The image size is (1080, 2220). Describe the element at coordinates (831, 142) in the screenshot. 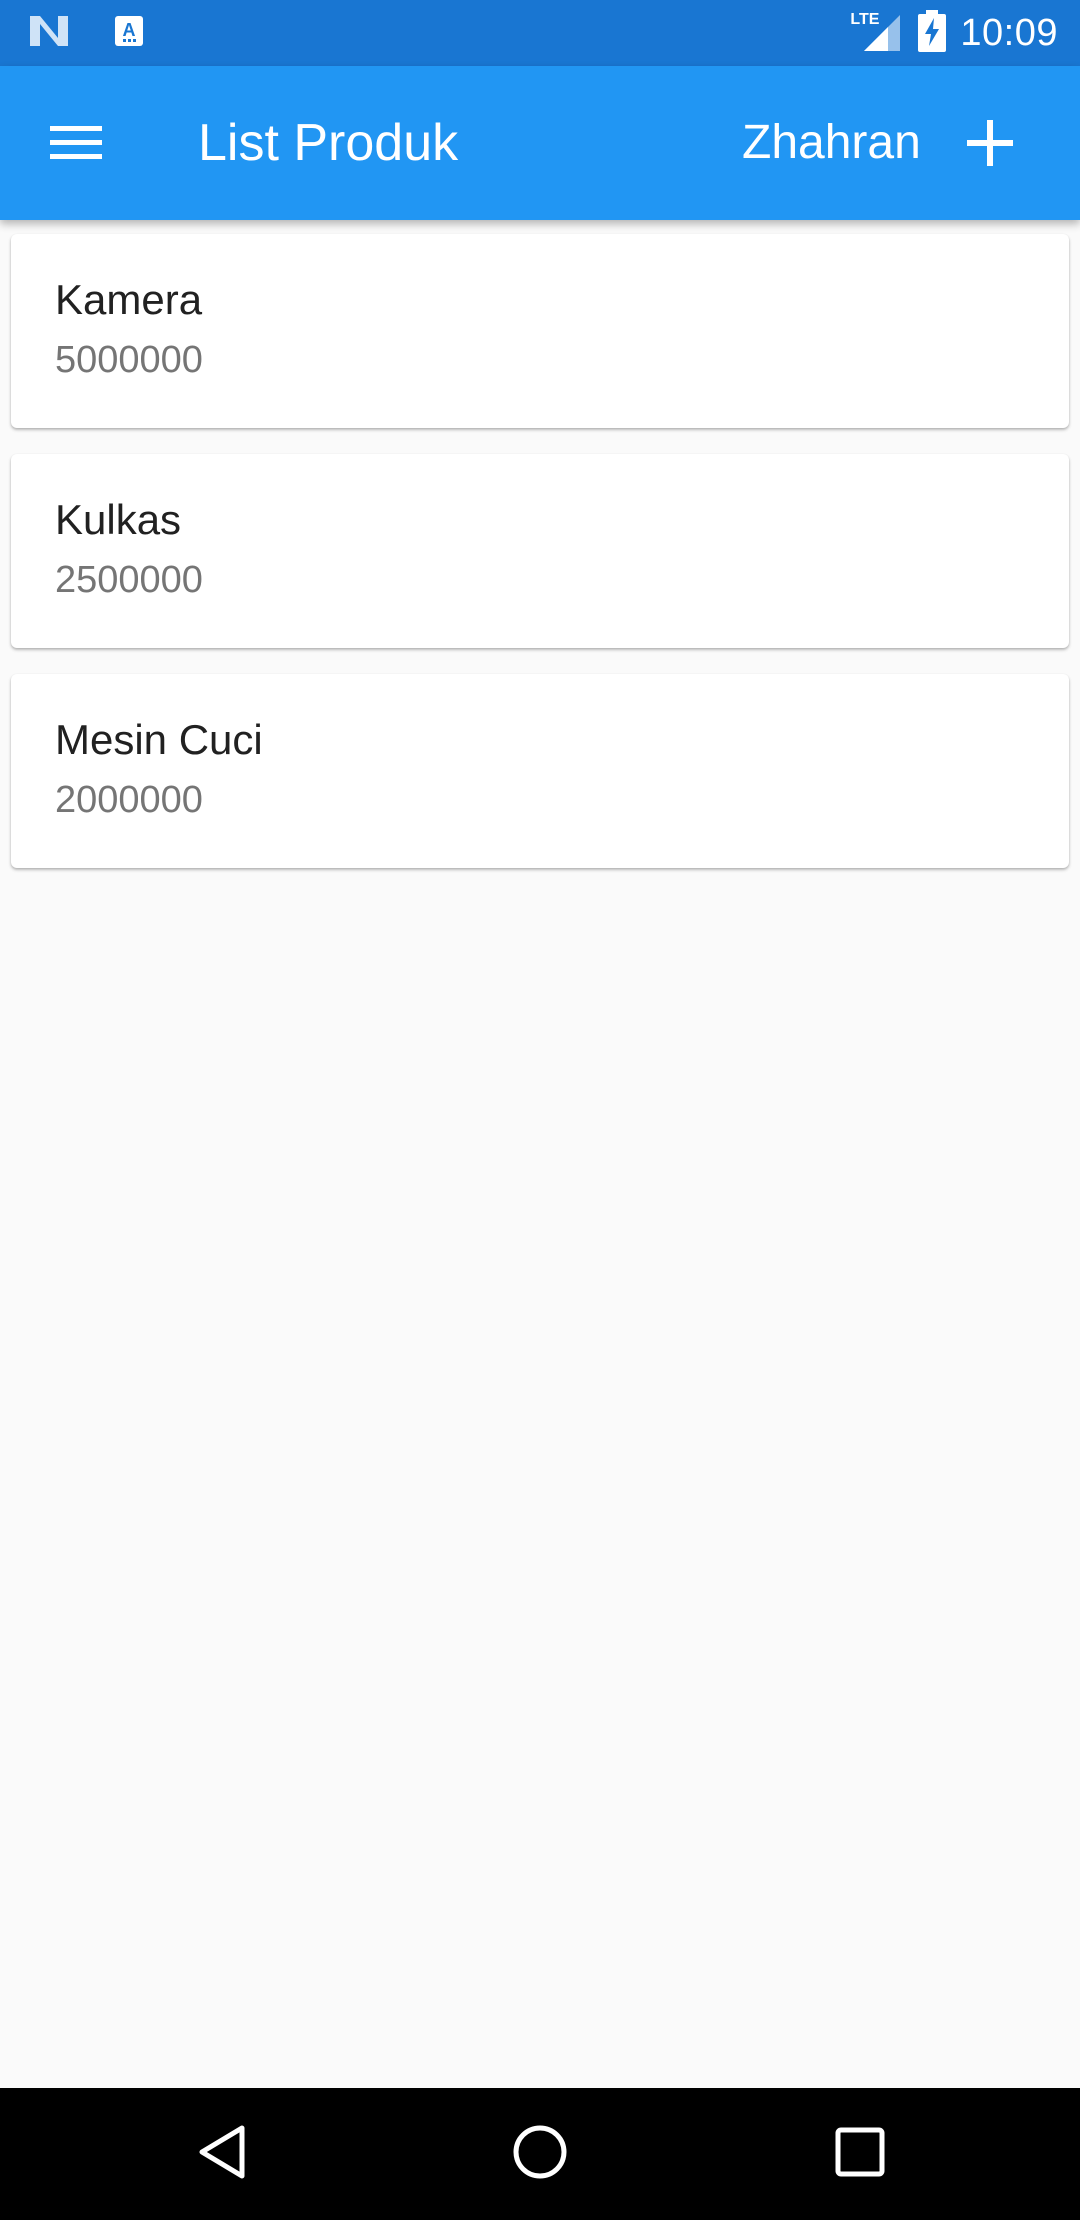

I see `user-name: Zhahran` at that location.